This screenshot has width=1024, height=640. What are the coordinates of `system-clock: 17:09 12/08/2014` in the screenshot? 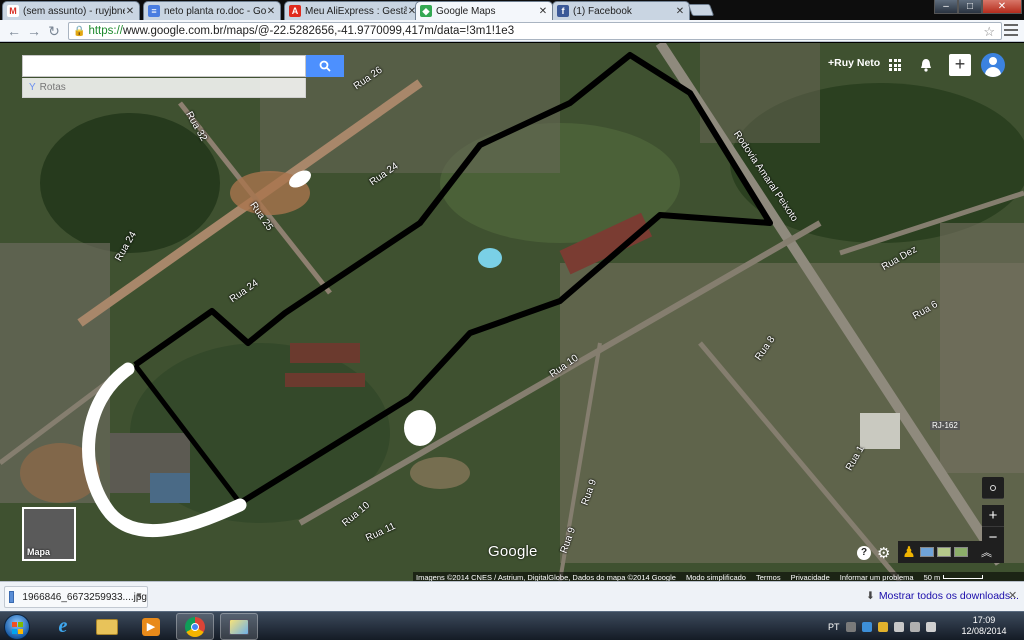 It's located at (984, 626).